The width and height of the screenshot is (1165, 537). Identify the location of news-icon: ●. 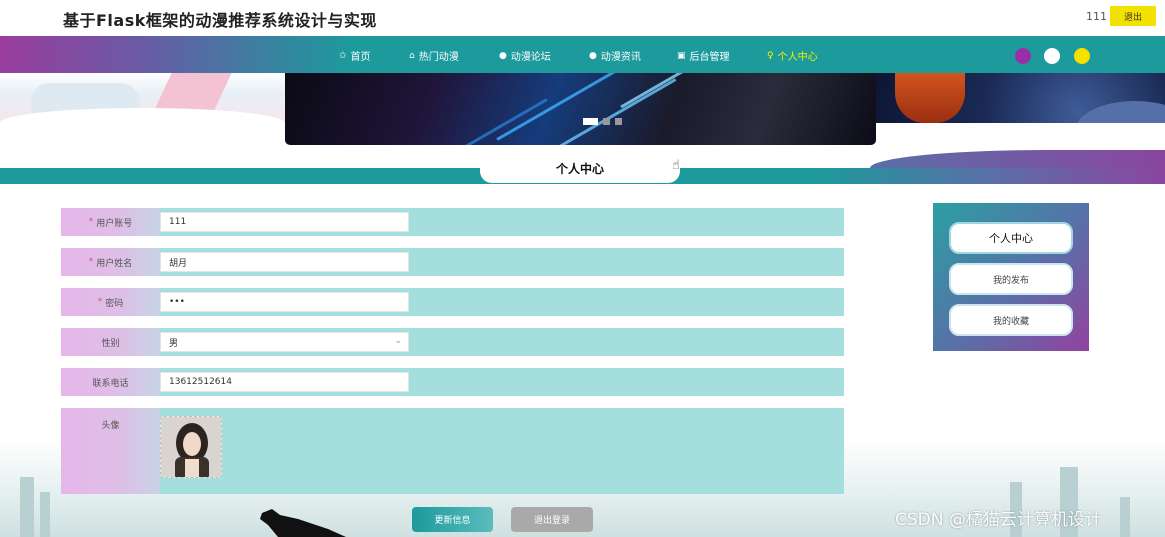
(593, 55).